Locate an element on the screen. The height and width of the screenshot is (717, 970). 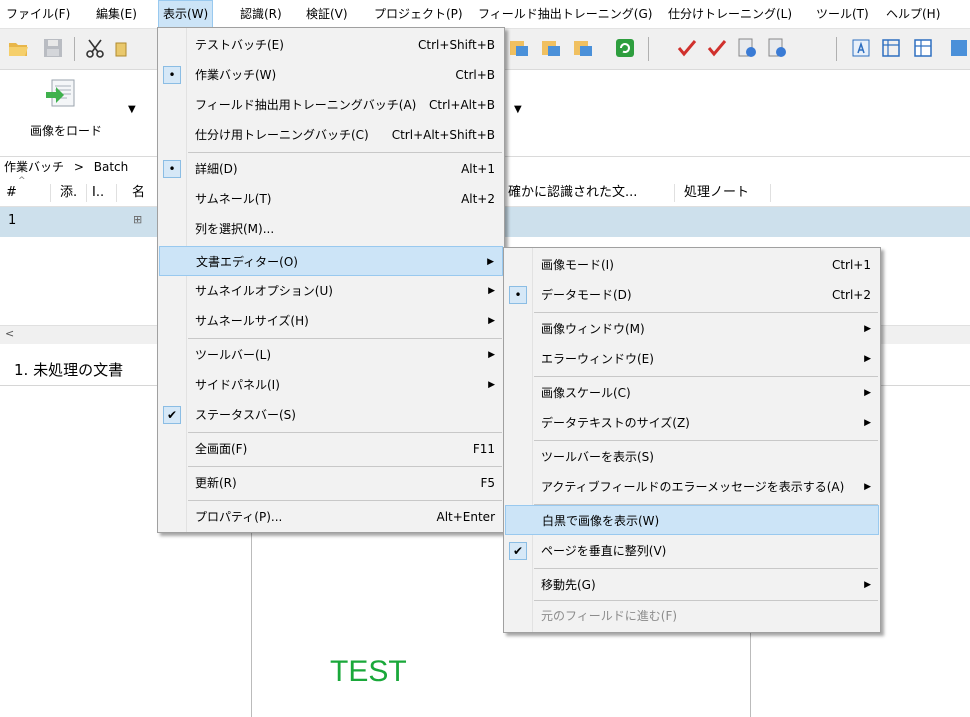
menu-recognize: 認識(R) is located at coordinates (261, 14).